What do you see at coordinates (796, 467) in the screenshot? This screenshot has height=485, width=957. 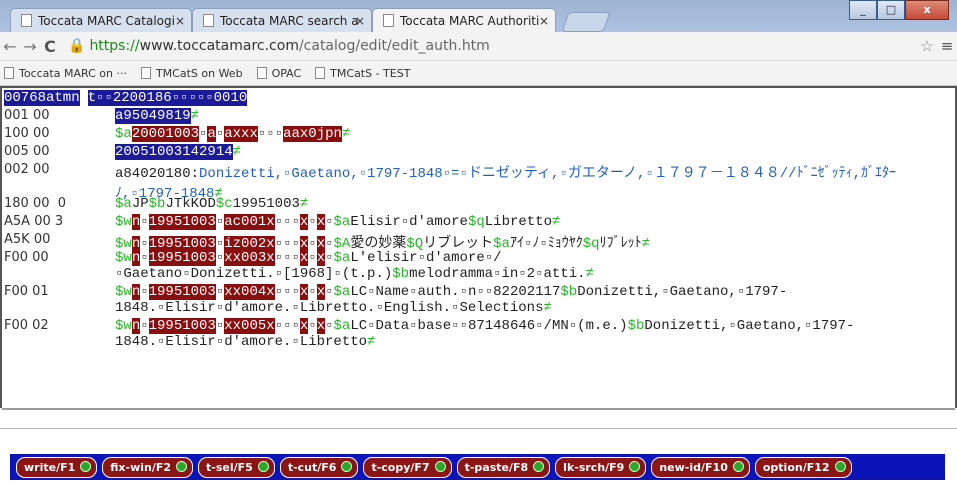 I see `function-key-label: option/F12` at bounding box center [796, 467].